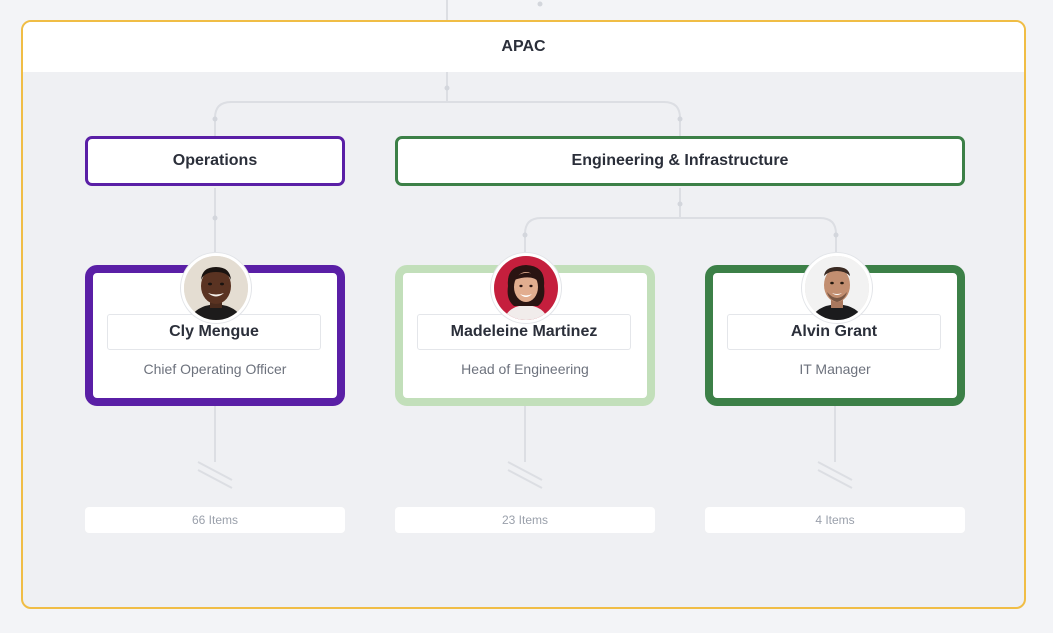  What do you see at coordinates (525, 520) in the screenshot?
I see `items-count-madeleine-martinez: 23 Items` at bounding box center [525, 520].